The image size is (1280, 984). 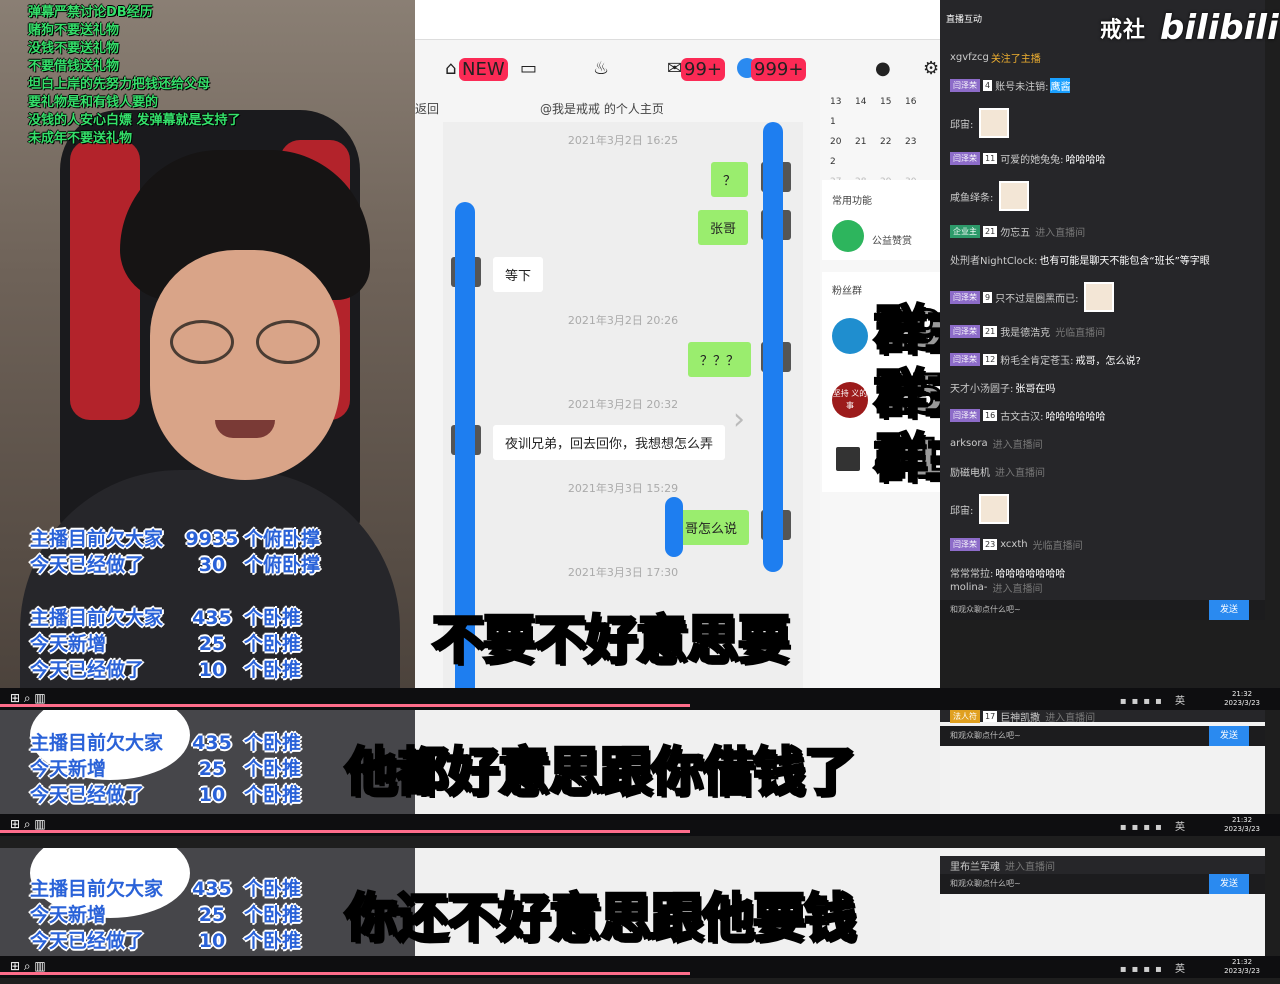 What do you see at coordinates (677, 20) in the screenshot?
I see `browser-toolbar` at bounding box center [677, 20].